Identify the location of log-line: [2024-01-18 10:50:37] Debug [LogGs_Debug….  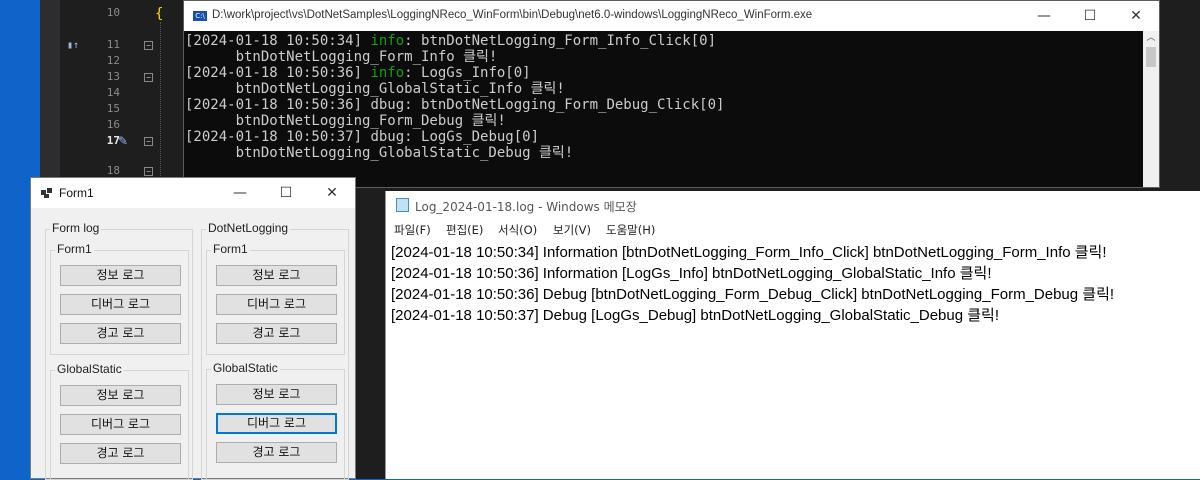
(695, 315).